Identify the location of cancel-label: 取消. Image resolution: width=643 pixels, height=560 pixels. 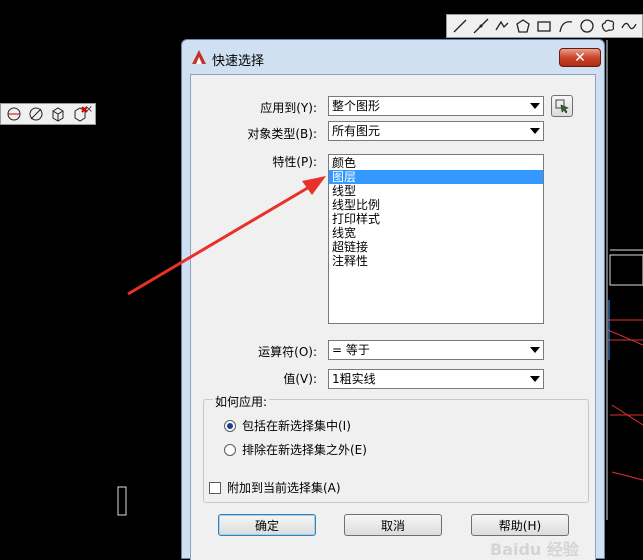
(392, 525).